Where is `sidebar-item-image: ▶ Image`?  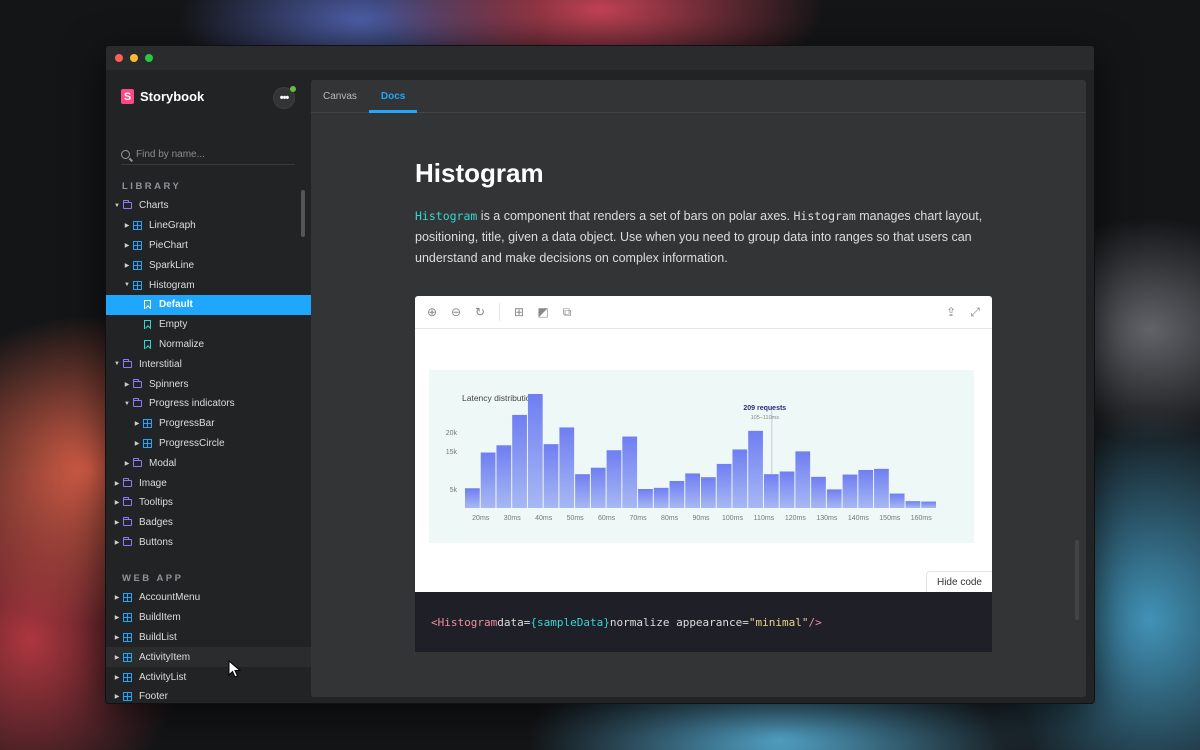
sidebar-item-image: ▶ Image is located at coordinates (208, 483).